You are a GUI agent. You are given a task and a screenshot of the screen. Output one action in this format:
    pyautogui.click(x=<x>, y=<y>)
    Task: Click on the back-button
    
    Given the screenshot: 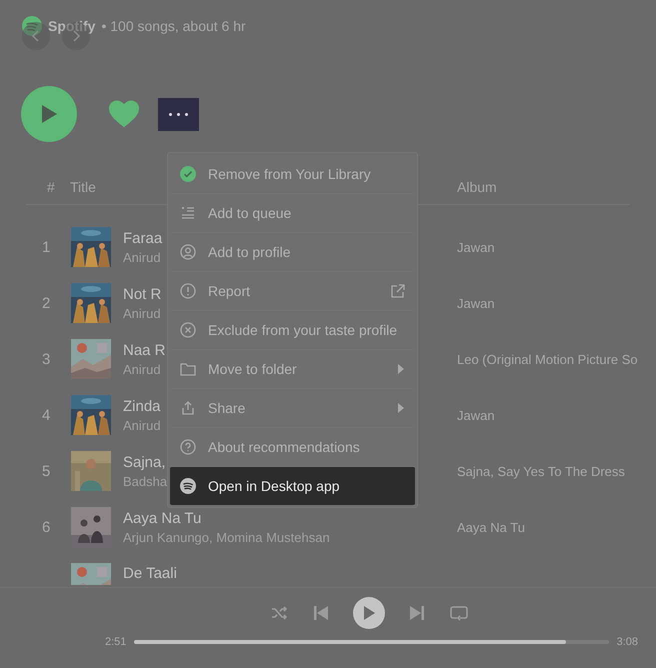 What is the action you would take?
    pyautogui.click(x=36, y=36)
    